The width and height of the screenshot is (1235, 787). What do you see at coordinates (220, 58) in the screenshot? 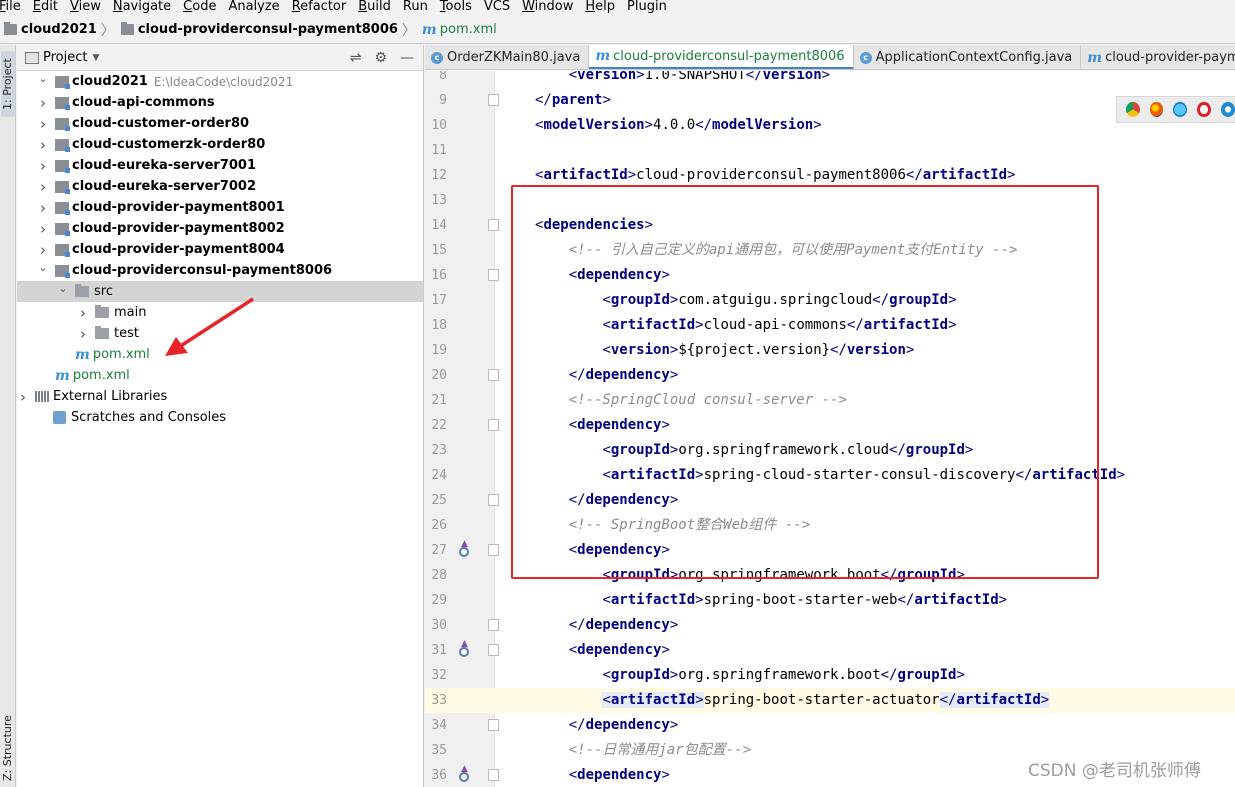
I see `project-panel-header: Project ▼ ⇌ ⚙ —` at bounding box center [220, 58].